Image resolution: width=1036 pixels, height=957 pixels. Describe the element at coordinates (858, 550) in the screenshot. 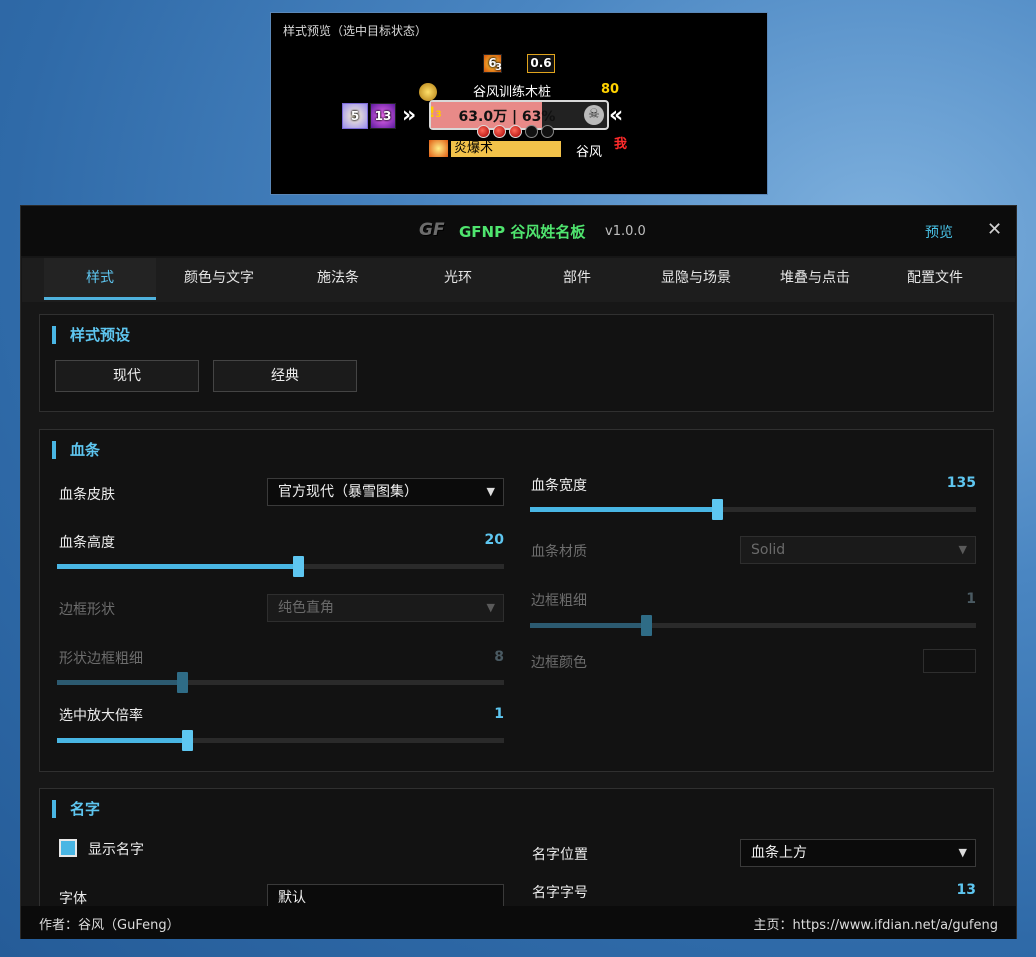

I see `texture-dropdown: Solid ▼` at that location.